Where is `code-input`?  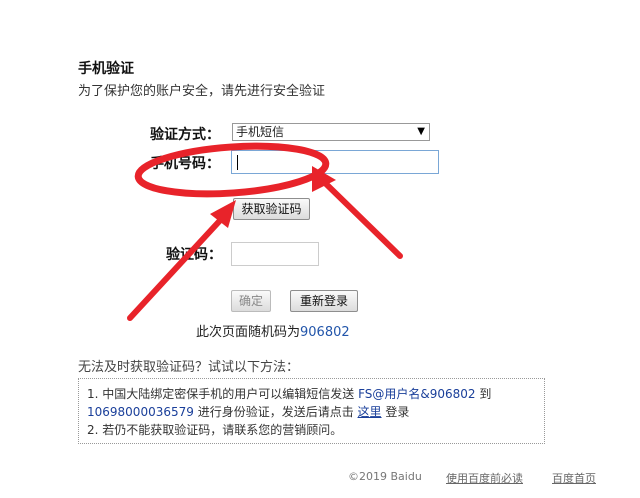
code-input is located at coordinates (275, 254).